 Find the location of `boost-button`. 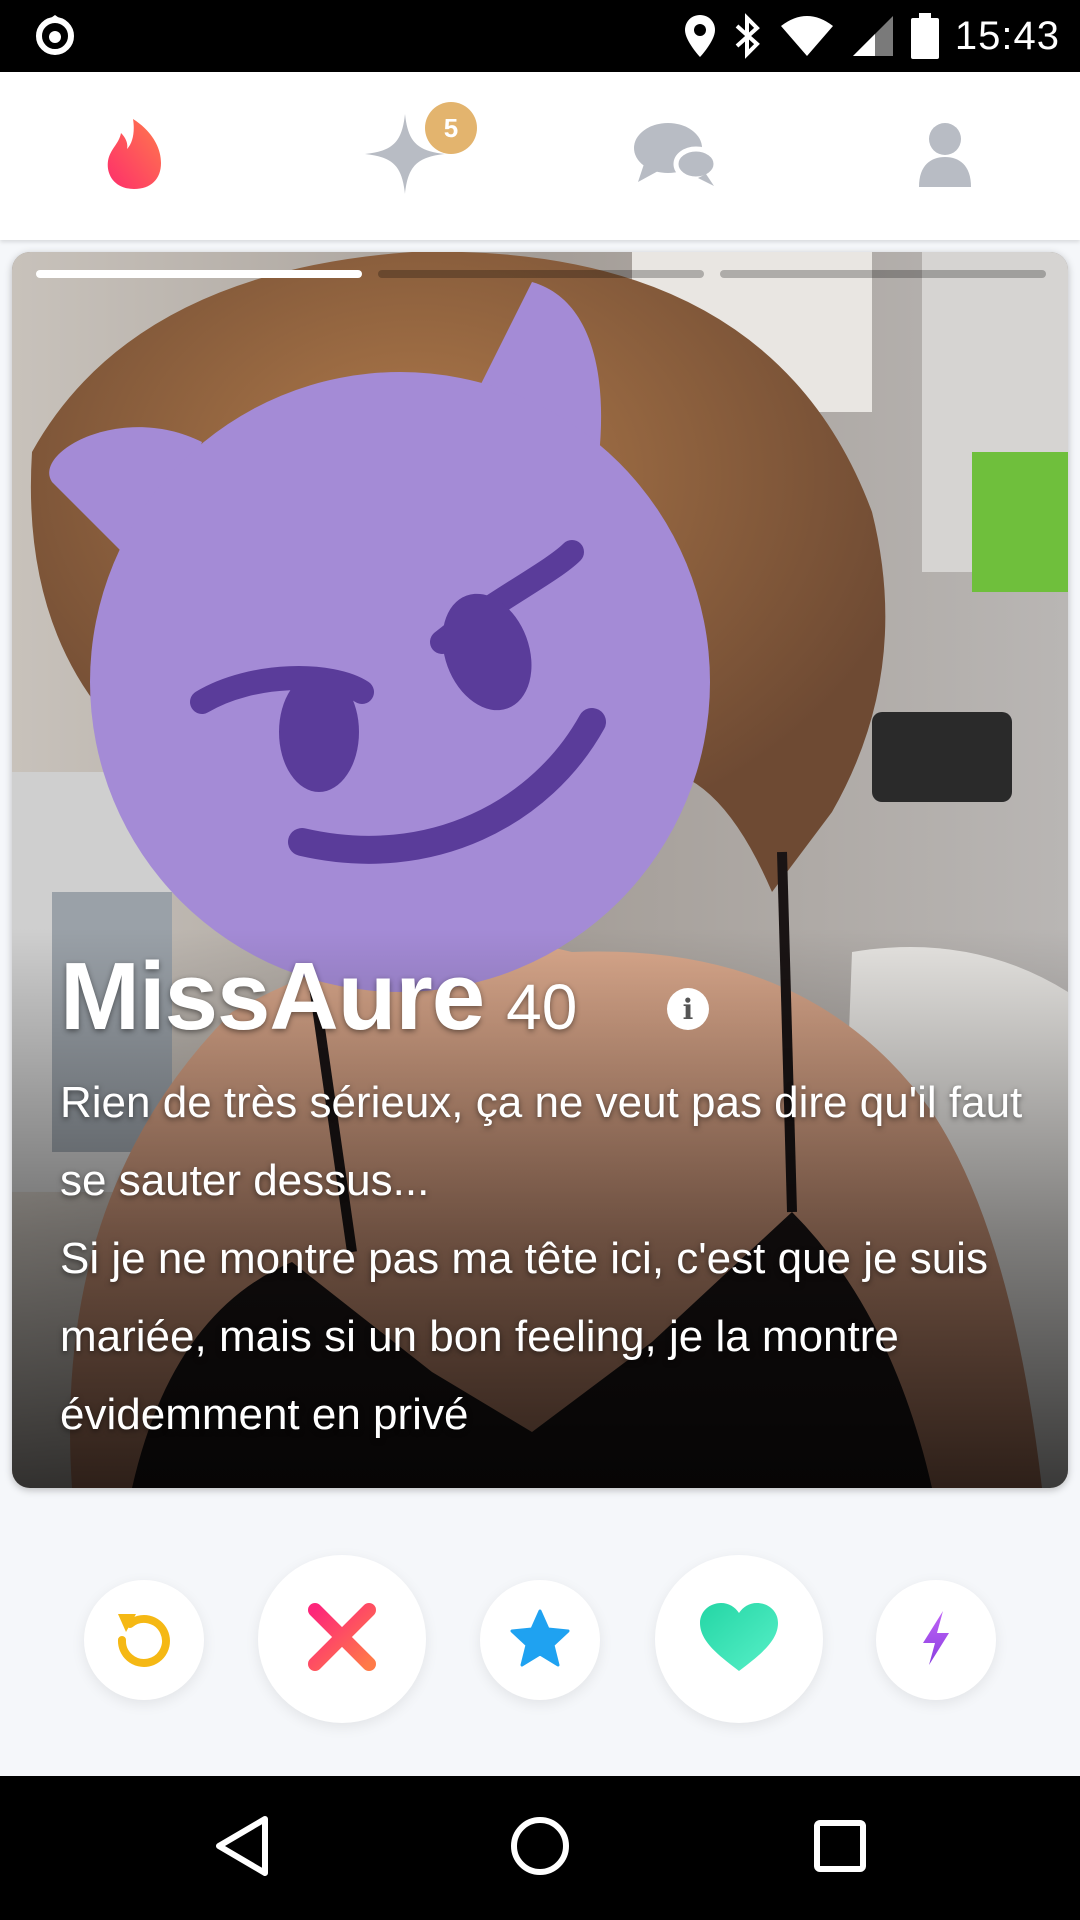

boost-button is located at coordinates (936, 1640).